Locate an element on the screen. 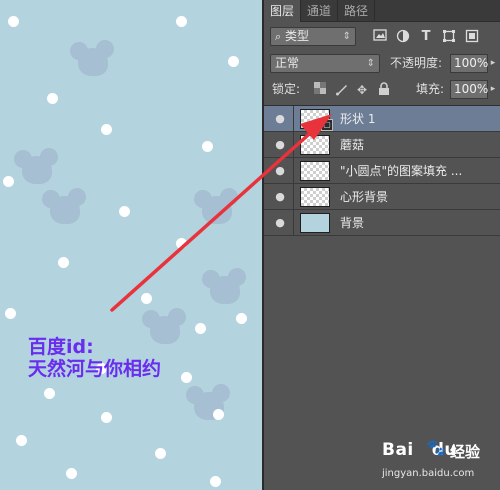 The image size is (500, 490). author-watermark: 百度id: 天然河与你相约 is located at coordinates (94, 358).